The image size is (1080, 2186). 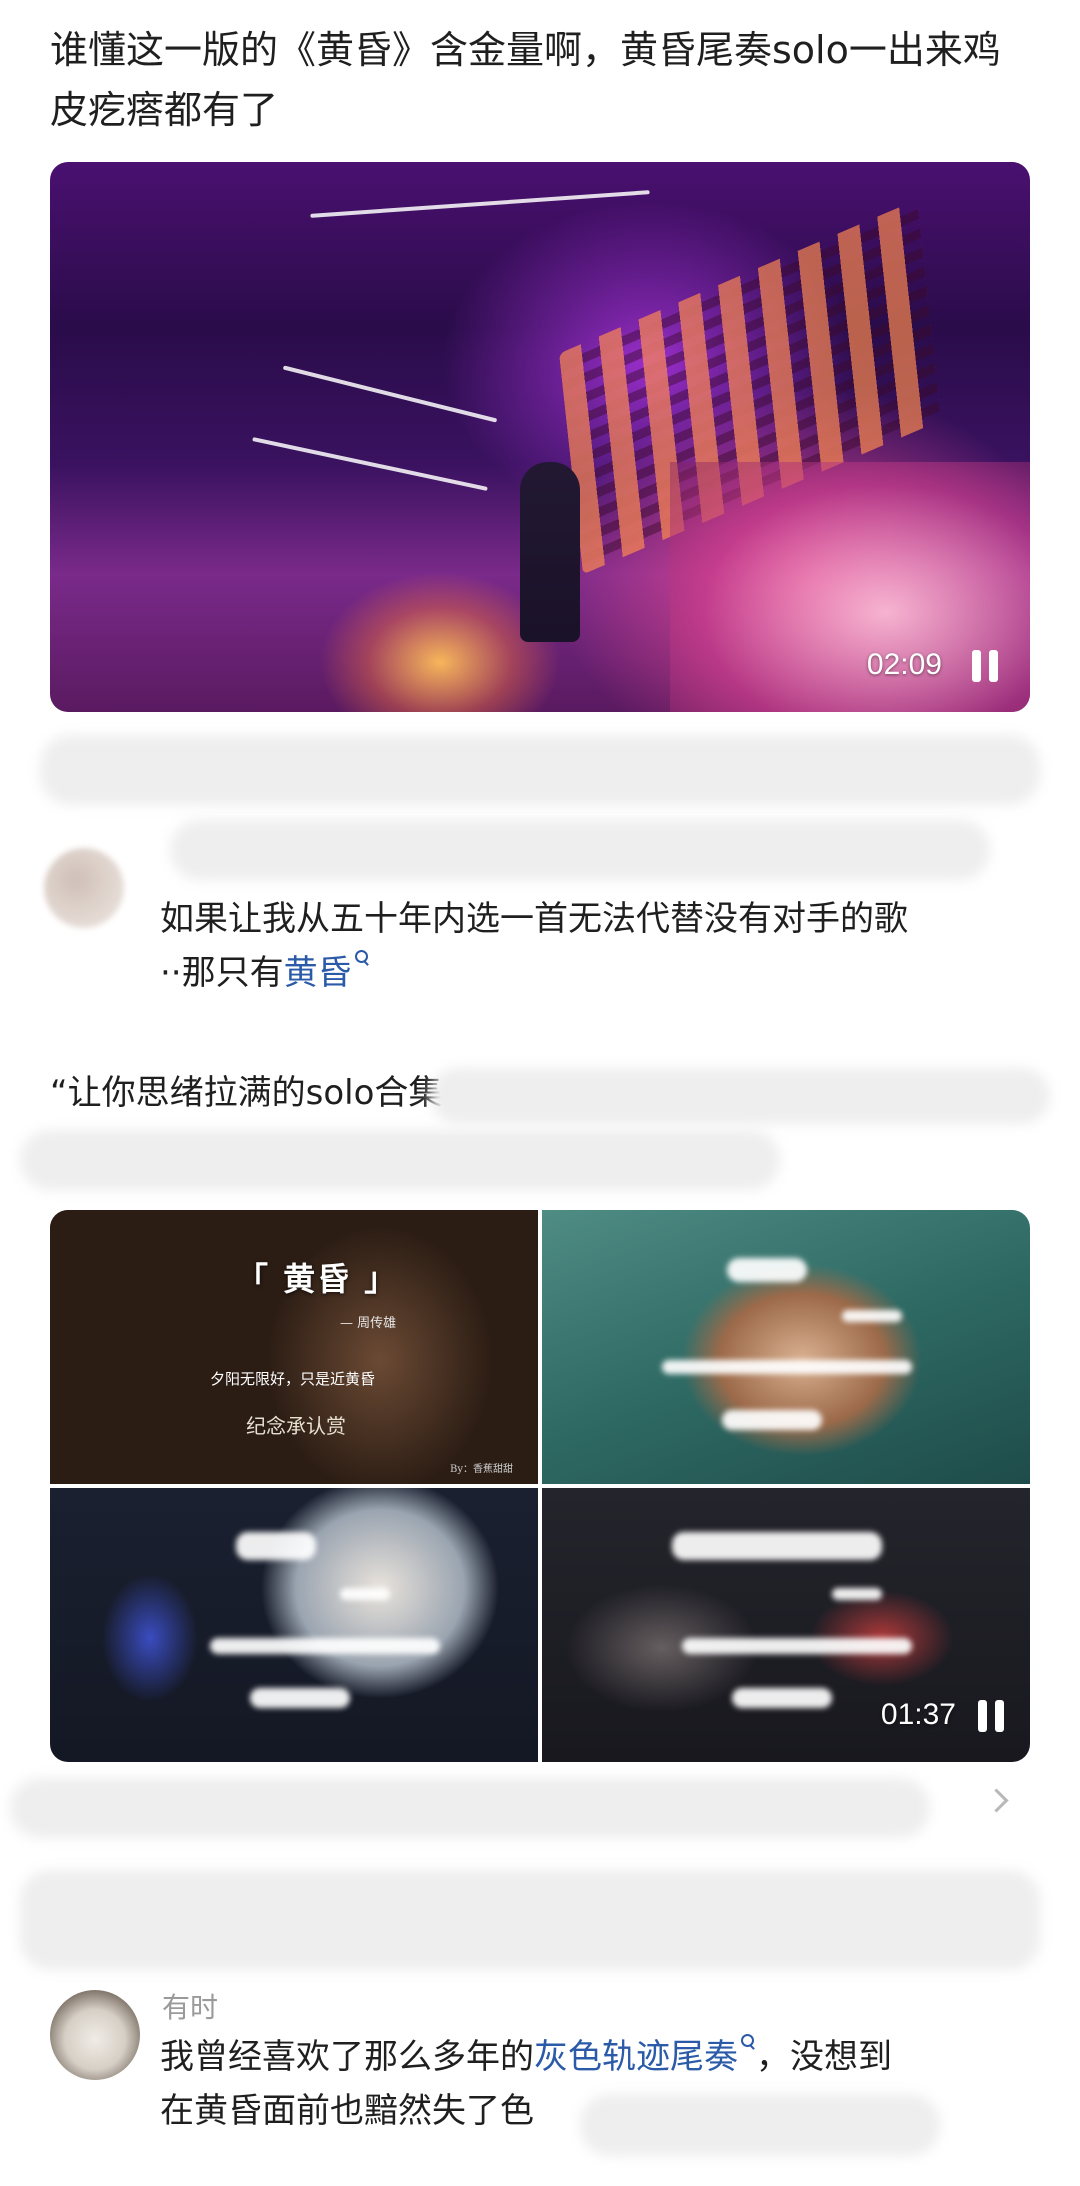 I want to click on topic-link: 灰色轨迹尾奏, so click(x=636, y=2057).